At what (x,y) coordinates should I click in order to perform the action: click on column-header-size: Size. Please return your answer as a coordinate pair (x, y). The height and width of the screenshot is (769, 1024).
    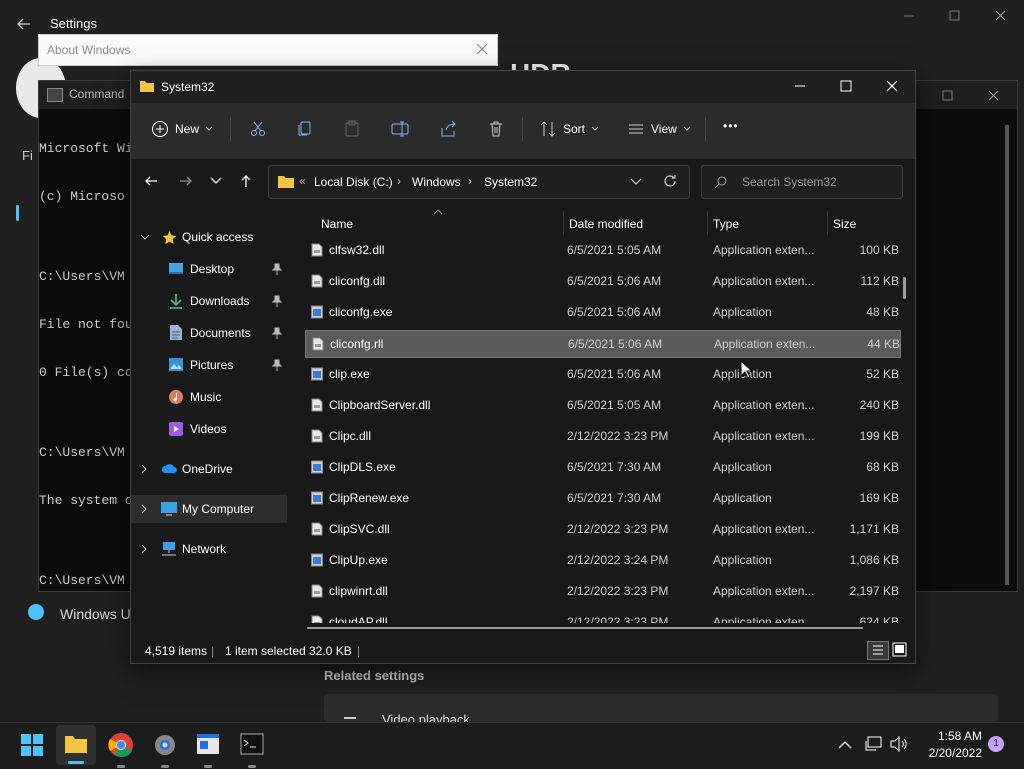
    Looking at the image, I should click on (844, 224).